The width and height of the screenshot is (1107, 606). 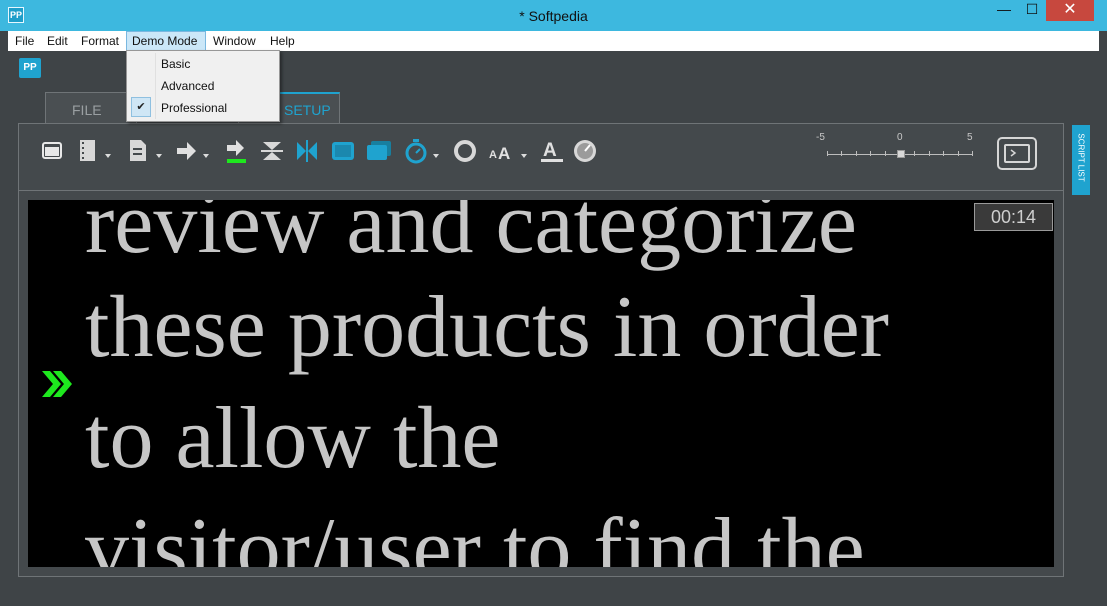 I want to click on arrow-cue-icon, so click(x=237, y=151).